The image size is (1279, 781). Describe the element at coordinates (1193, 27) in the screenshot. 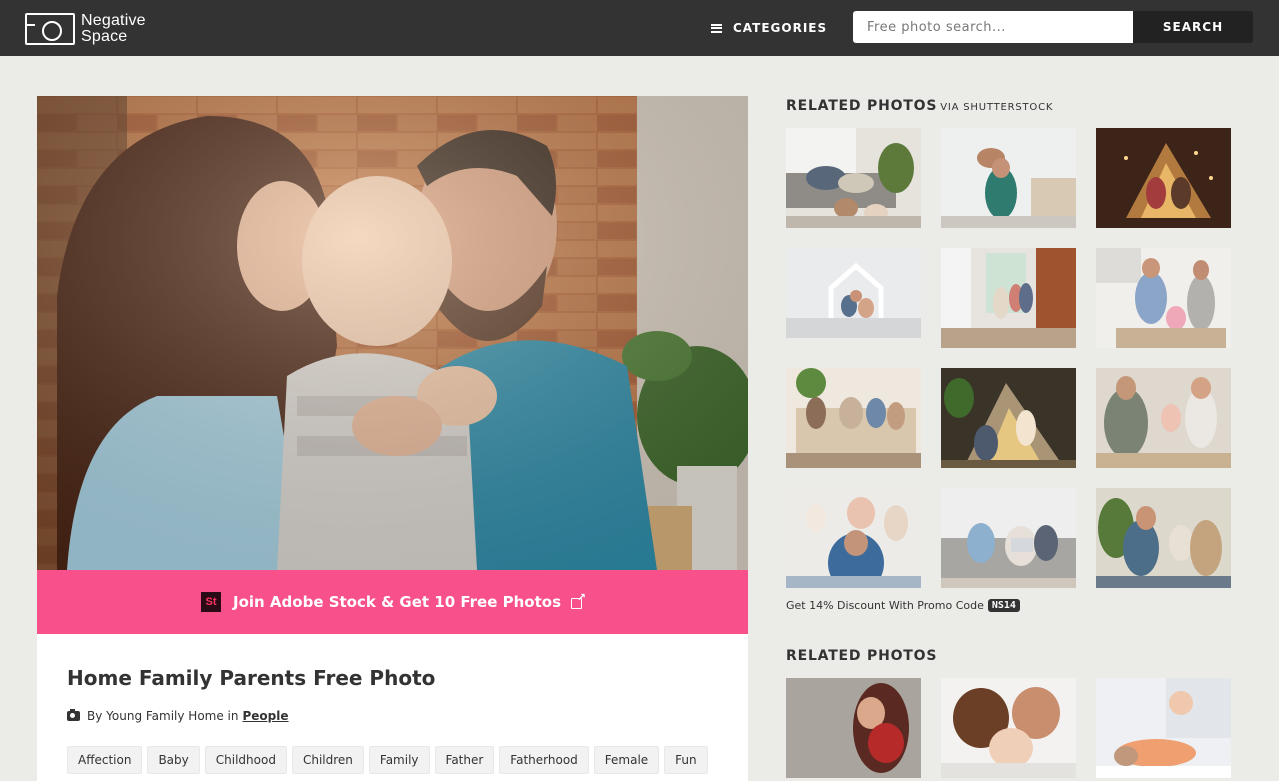

I see `search-button: SEARCH` at that location.